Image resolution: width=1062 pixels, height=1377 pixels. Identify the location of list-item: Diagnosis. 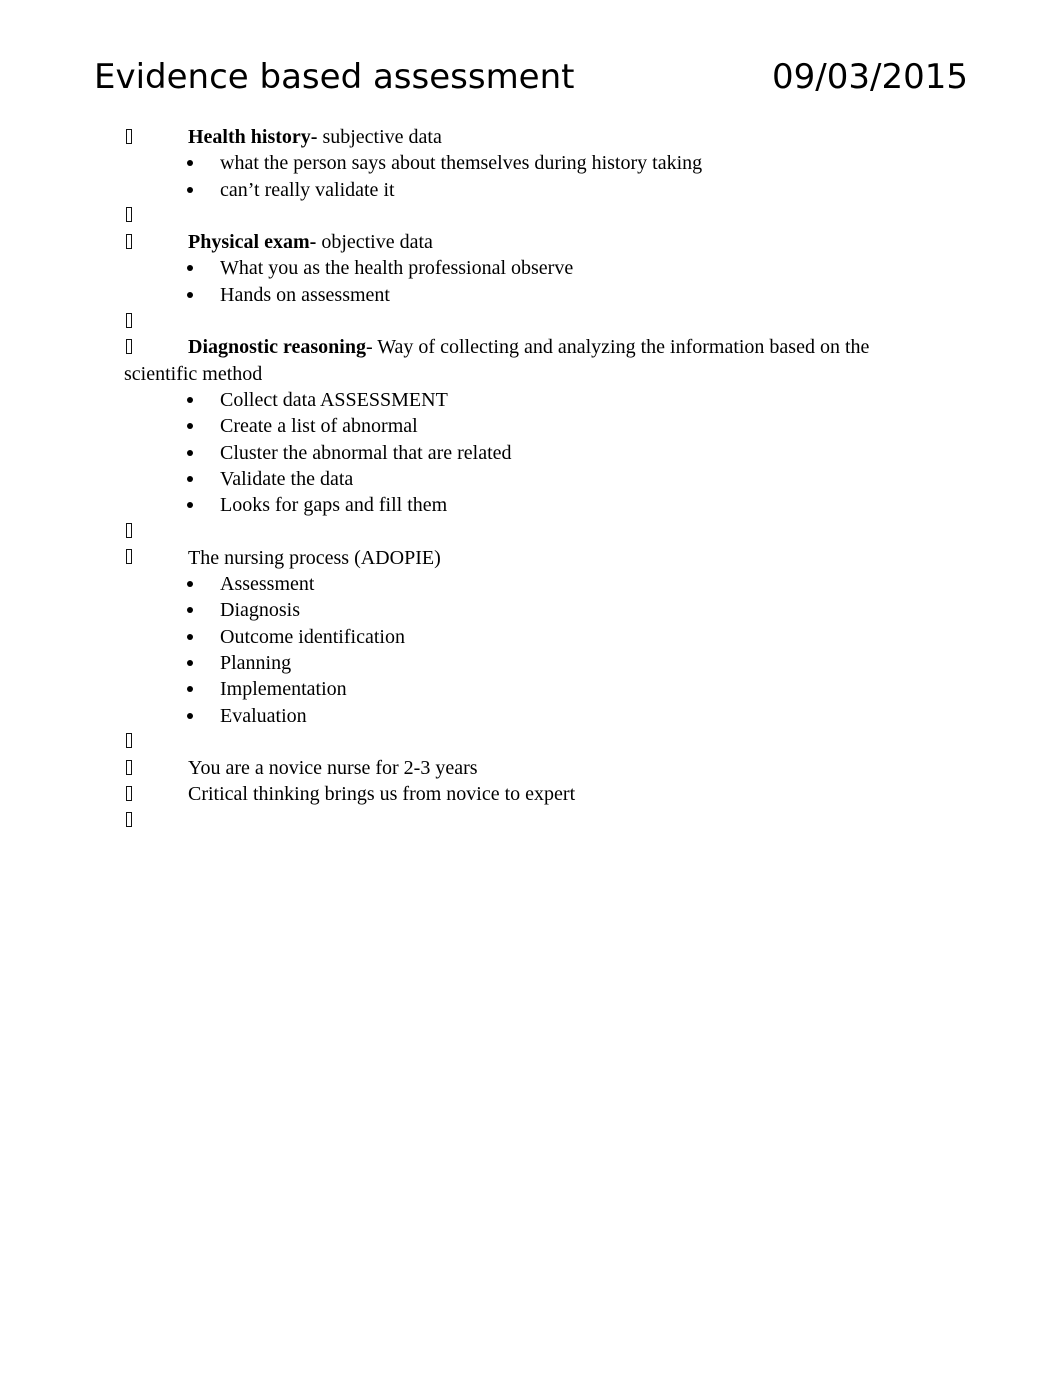
(532, 610).